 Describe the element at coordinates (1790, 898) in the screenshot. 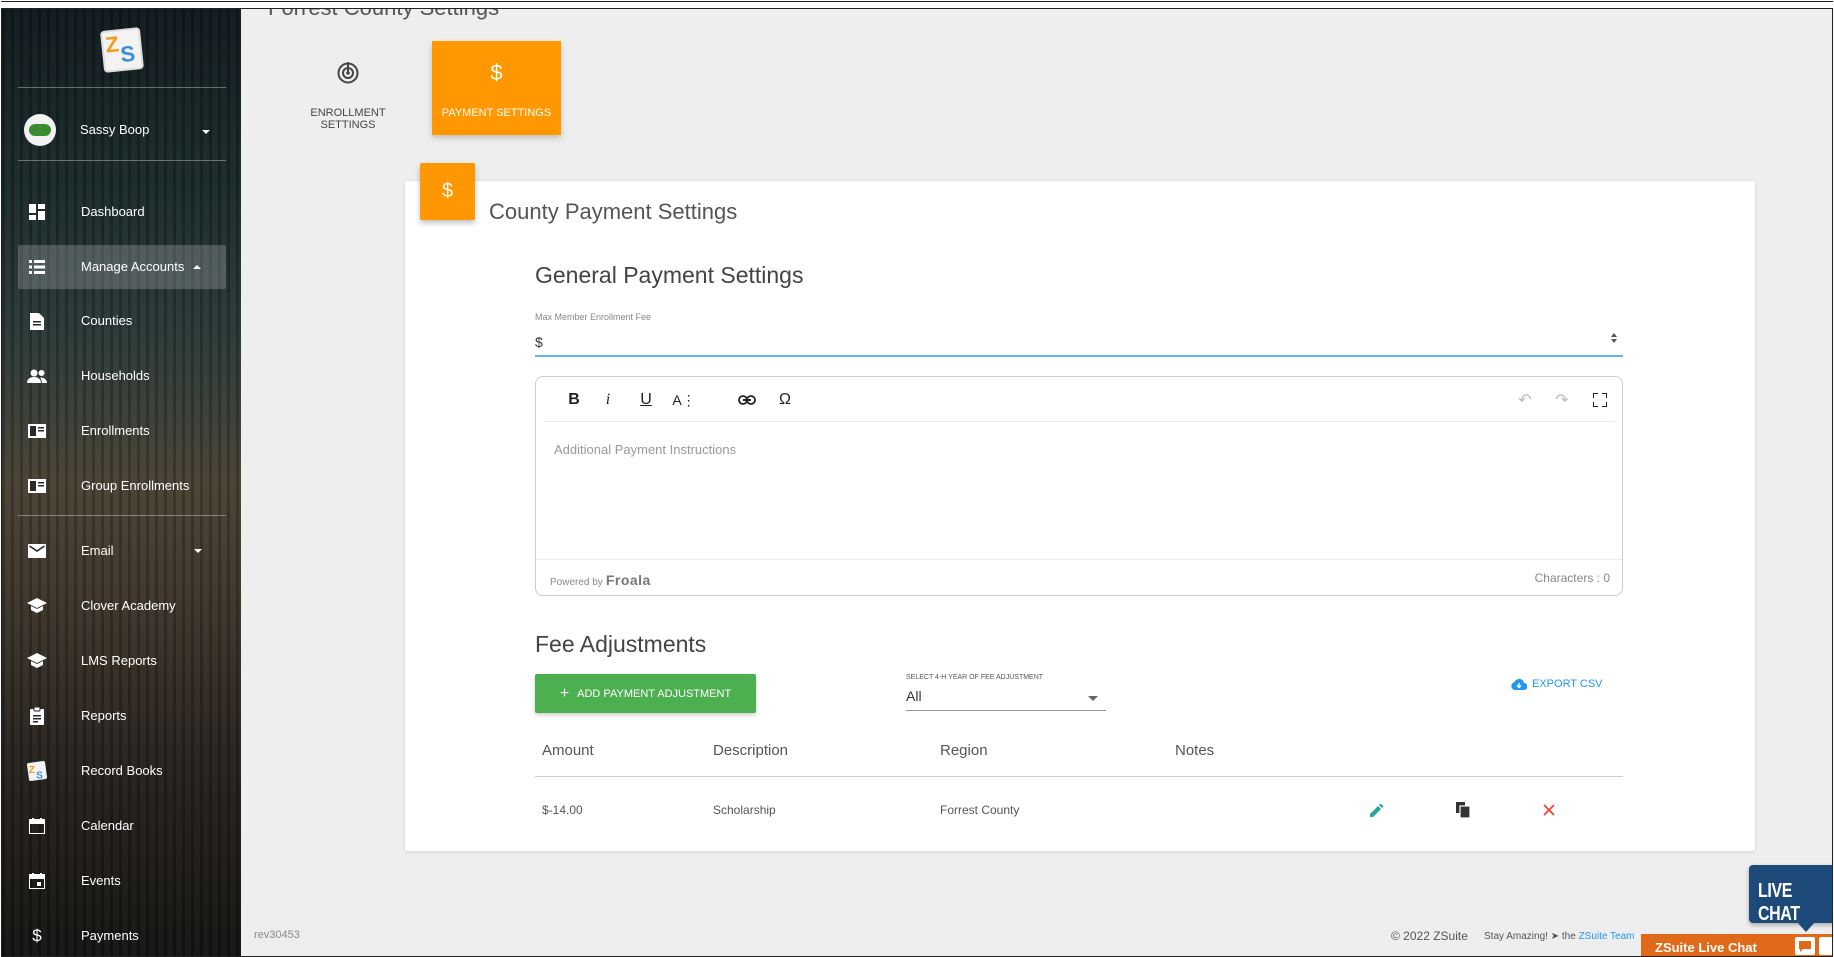

I see `live-chat-badge: LIVE CHAT` at that location.